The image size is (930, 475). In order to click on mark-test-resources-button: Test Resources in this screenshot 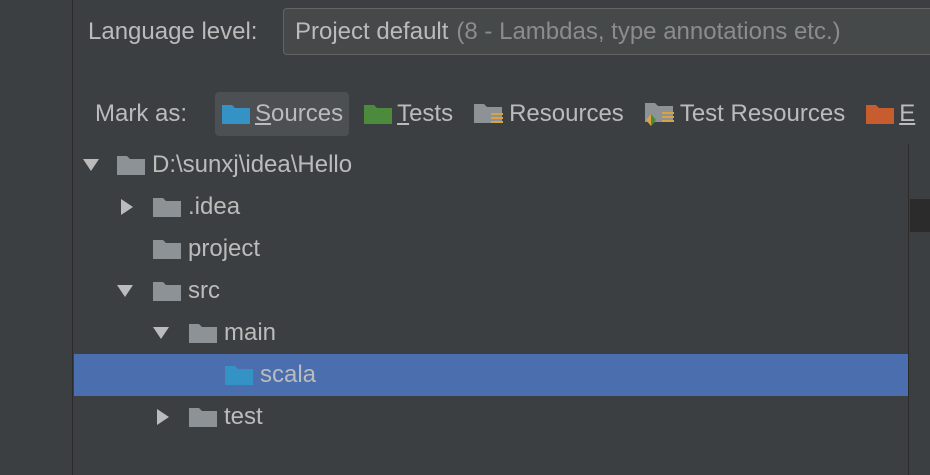, I will do `click(744, 114)`.